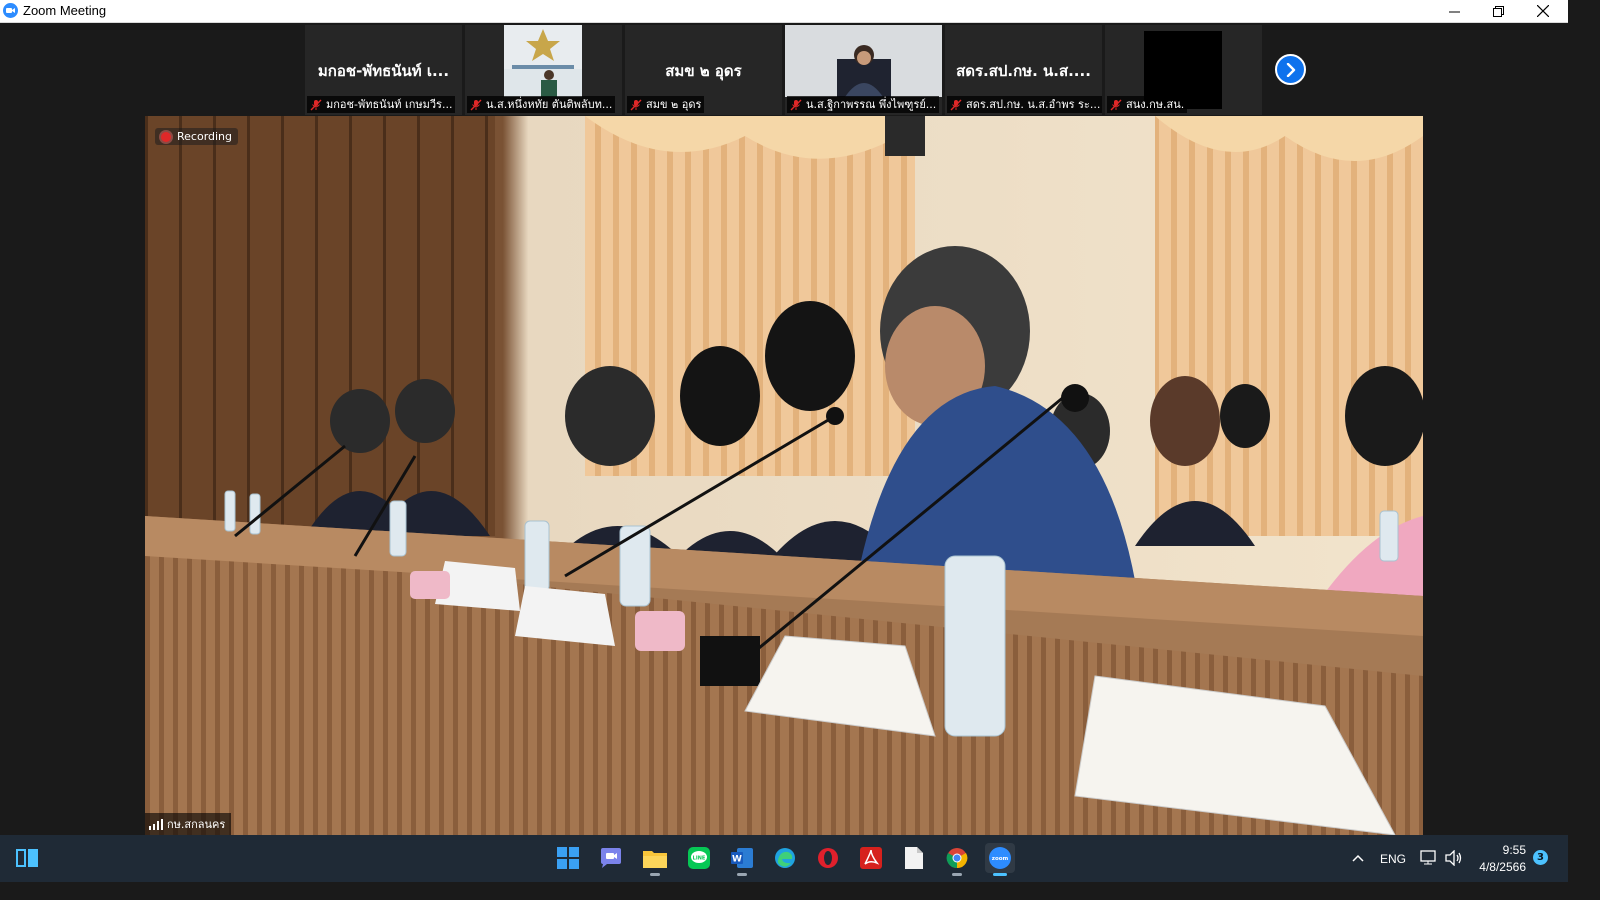 The height and width of the screenshot is (900, 1600). I want to click on opera-icon, so click(828, 858).